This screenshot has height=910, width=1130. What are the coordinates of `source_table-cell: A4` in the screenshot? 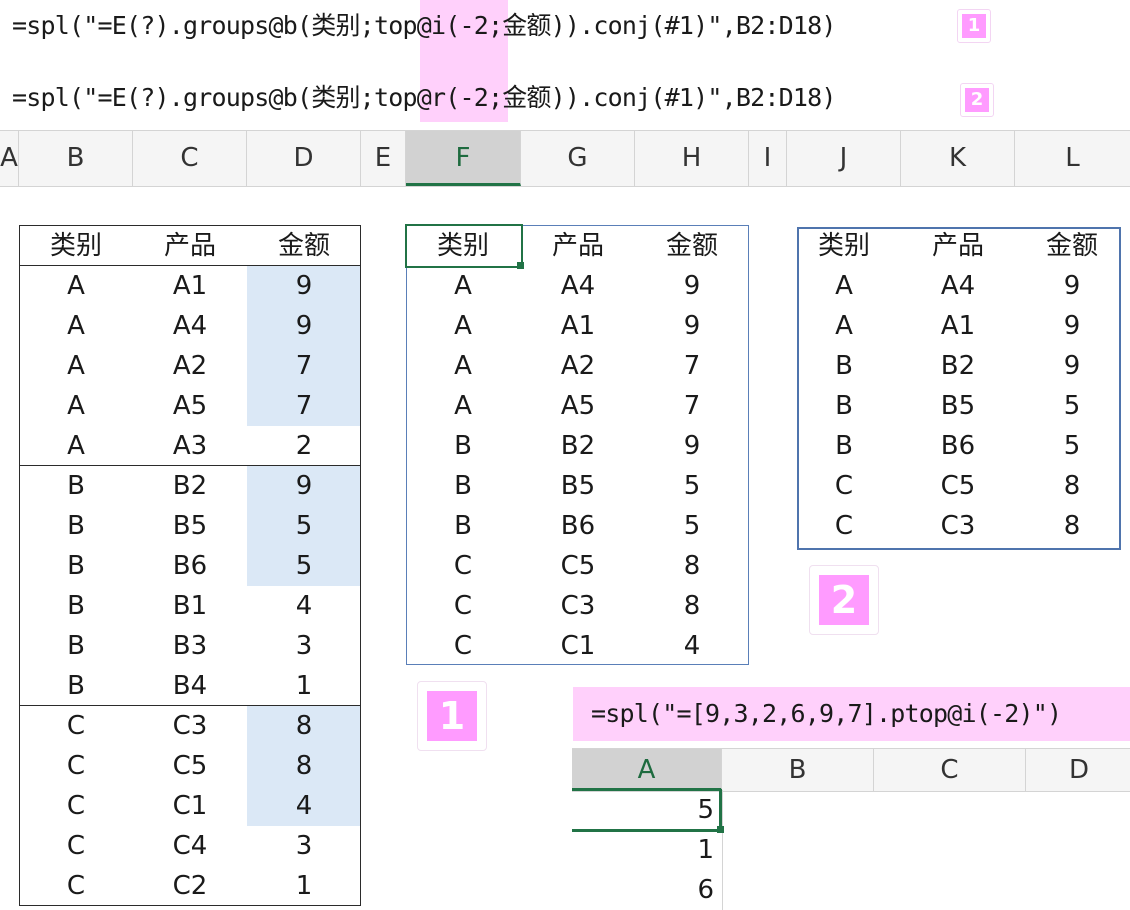 It's located at (190, 326).